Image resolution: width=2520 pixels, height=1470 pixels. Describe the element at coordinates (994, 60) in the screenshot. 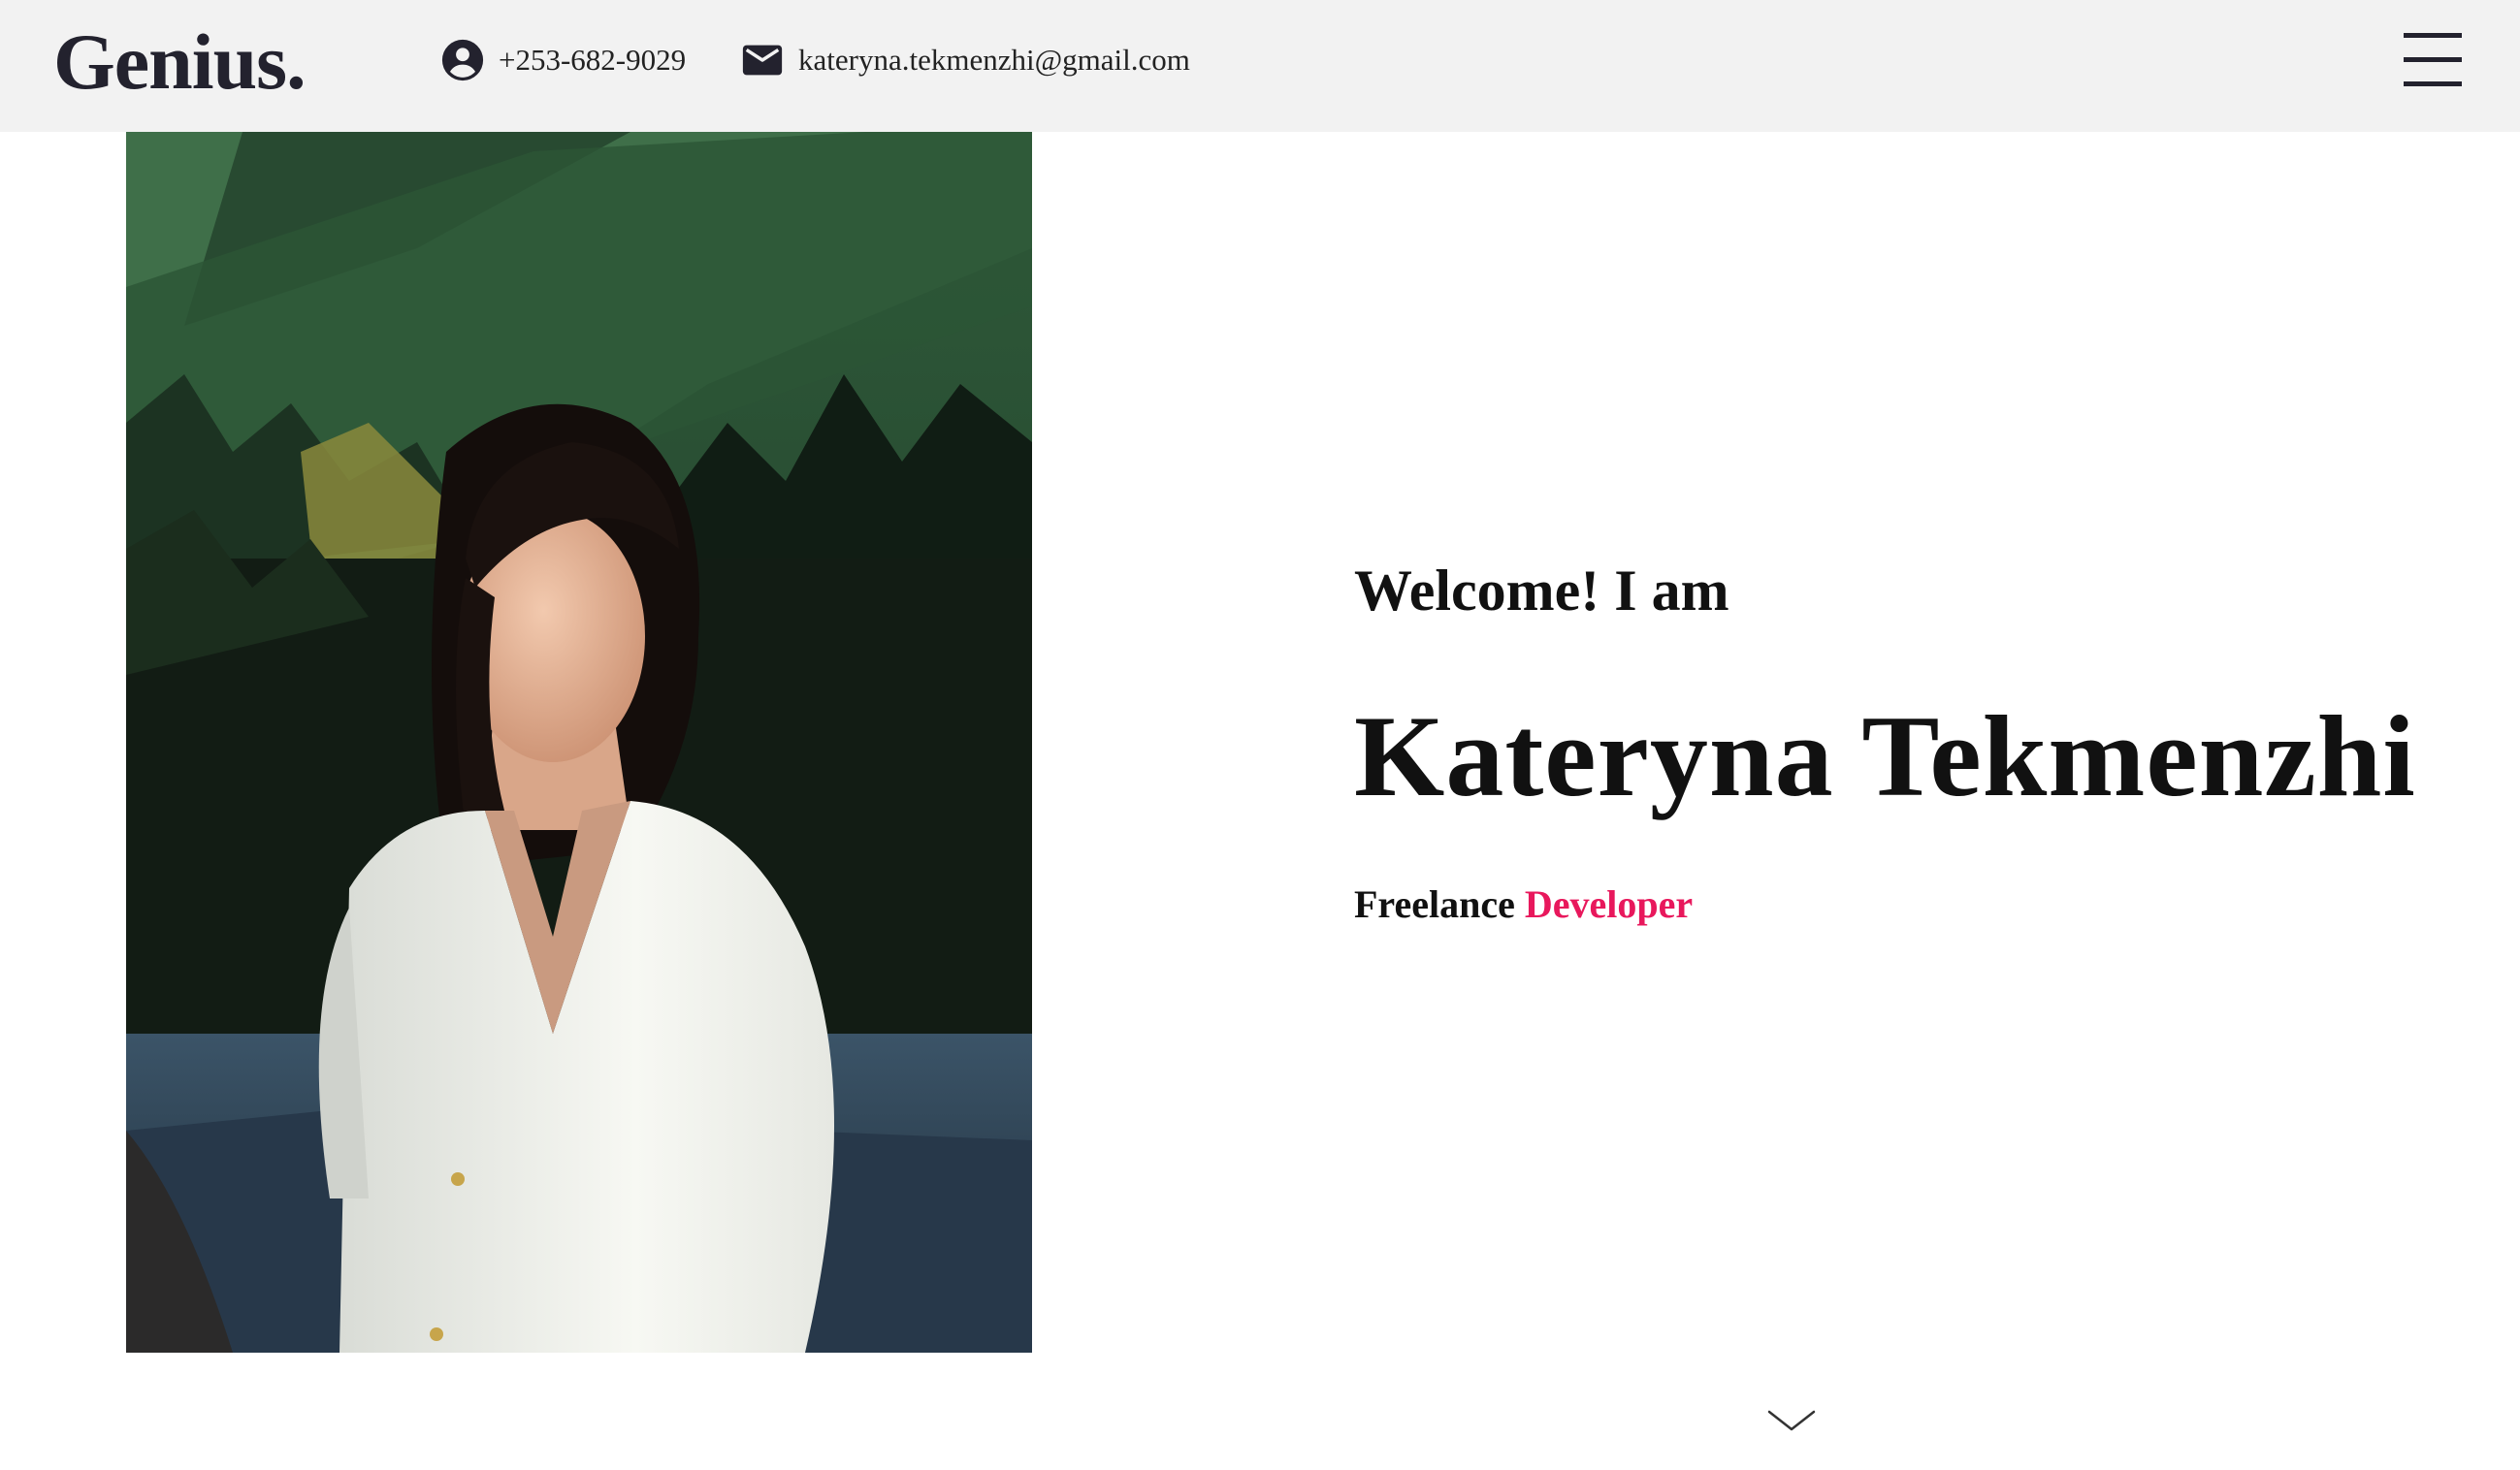

I see `email-address: kateryna.tekmenzhi@gmail.com` at that location.